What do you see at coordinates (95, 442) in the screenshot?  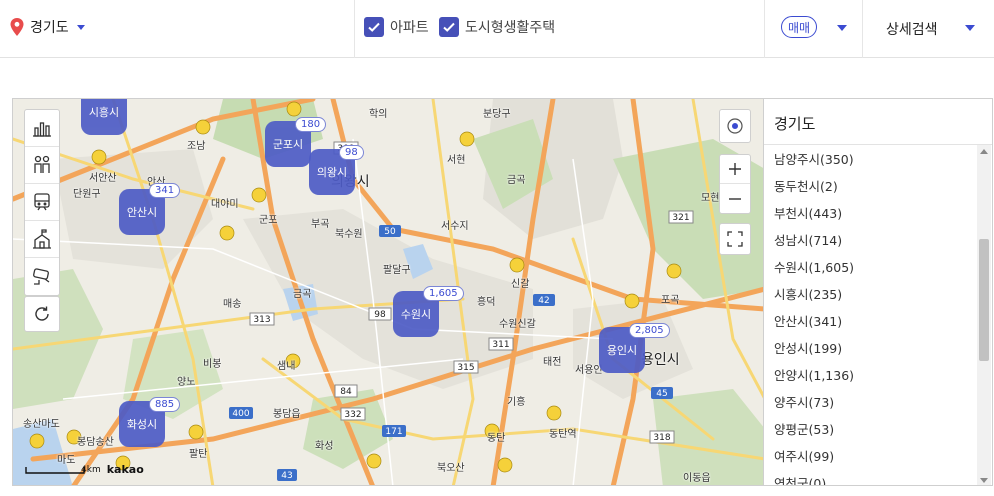 I see `map-label: 봉담송산` at bounding box center [95, 442].